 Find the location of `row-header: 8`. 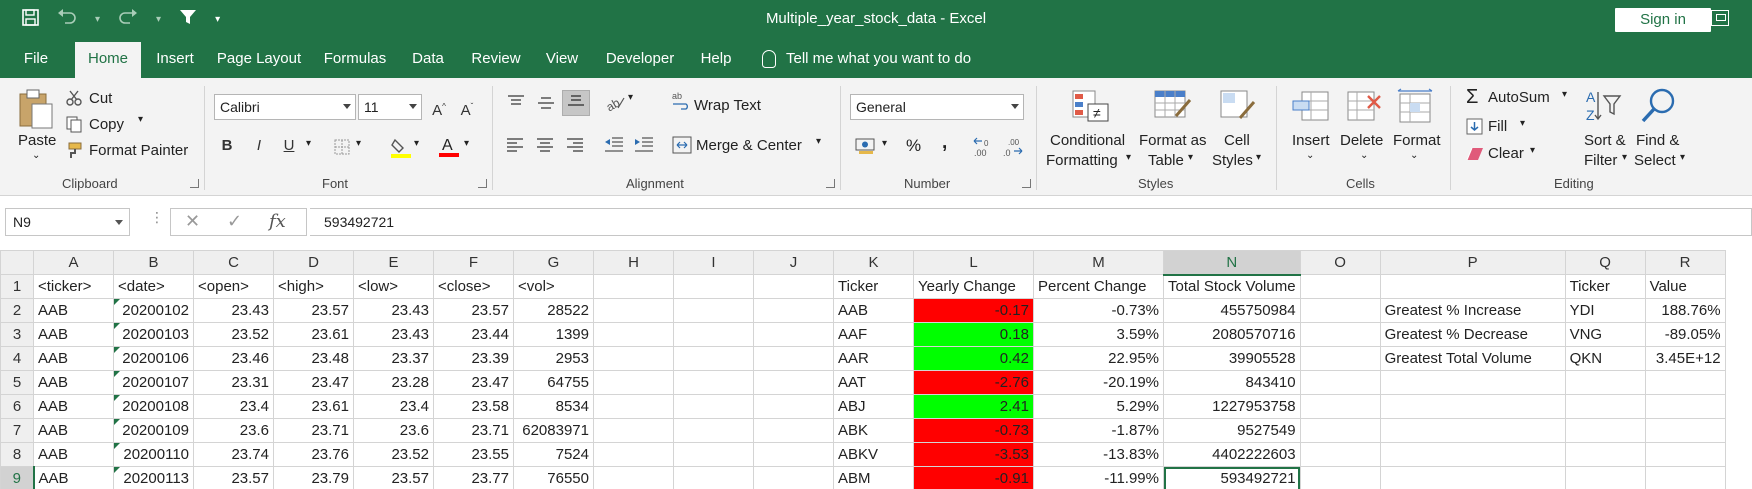

row-header: 8 is located at coordinates (17, 454).